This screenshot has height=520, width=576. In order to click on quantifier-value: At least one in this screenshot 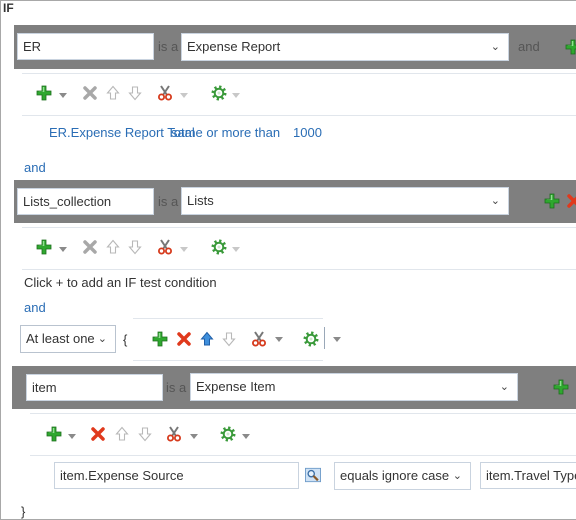, I will do `click(60, 338)`.